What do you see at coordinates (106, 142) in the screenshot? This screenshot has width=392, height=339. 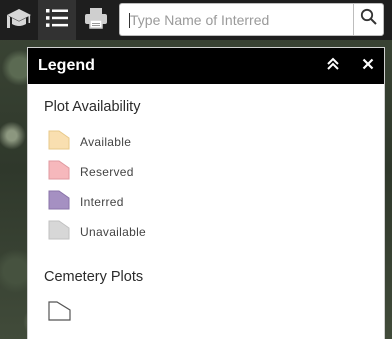 I see `legend-label: Available` at bounding box center [106, 142].